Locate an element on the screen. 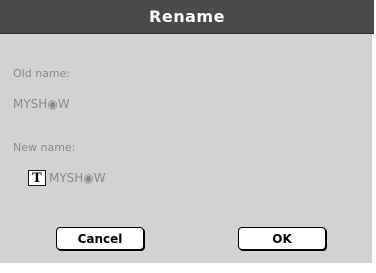 The height and width of the screenshot is (273, 376). ok-button: OK is located at coordinates (282, 238).